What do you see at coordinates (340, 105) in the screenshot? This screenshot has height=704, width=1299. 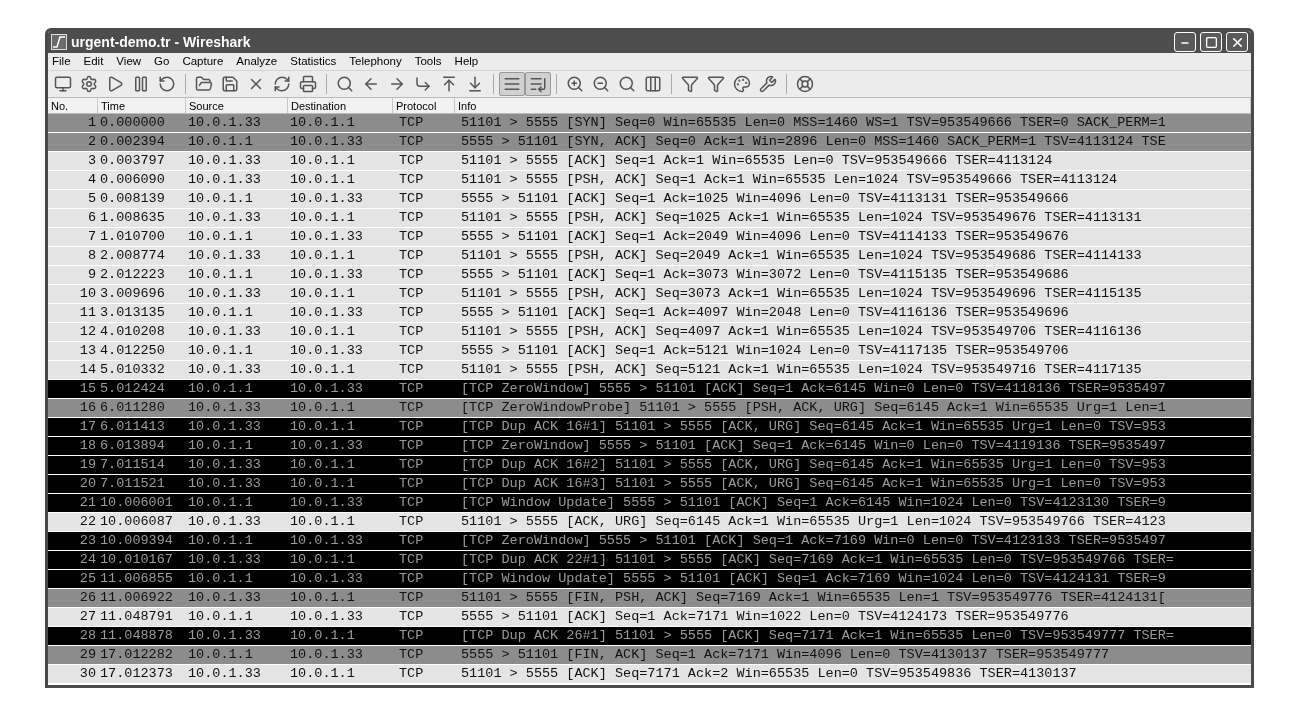 I see `column-header: Destination` at bounding box center [340, 105].